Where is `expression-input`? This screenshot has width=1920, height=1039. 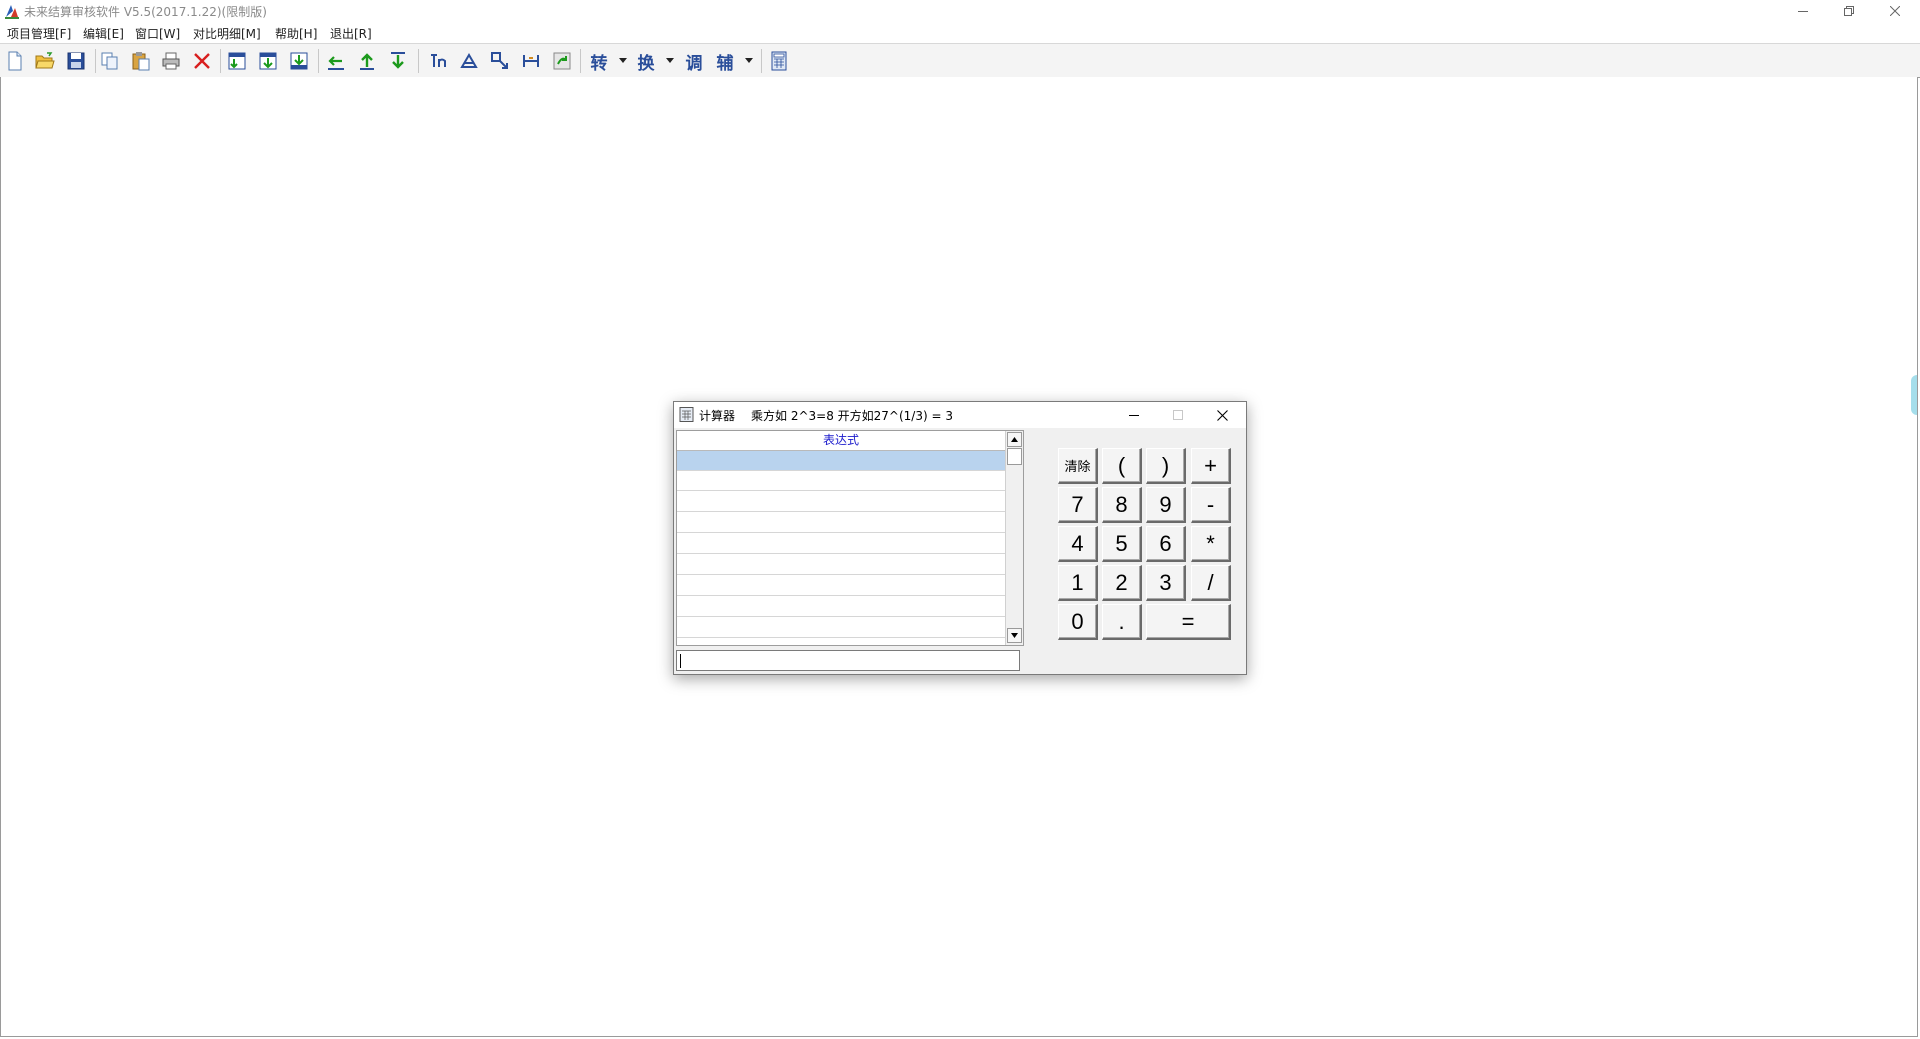 expression-input is located at coordinates (848, 660).